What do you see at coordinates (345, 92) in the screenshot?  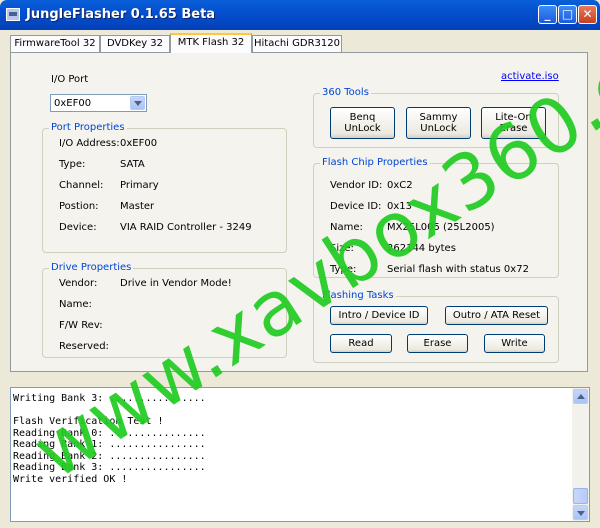 I see `tools-360-title: 360 Tools` at bounding box center [345, 92].